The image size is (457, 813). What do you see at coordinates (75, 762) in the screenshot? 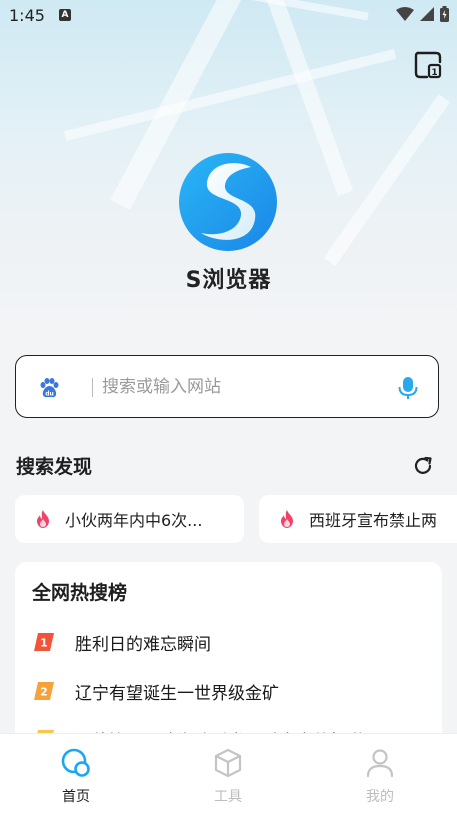
I see `home-bubble-icon` at bounding box center [75, 762].